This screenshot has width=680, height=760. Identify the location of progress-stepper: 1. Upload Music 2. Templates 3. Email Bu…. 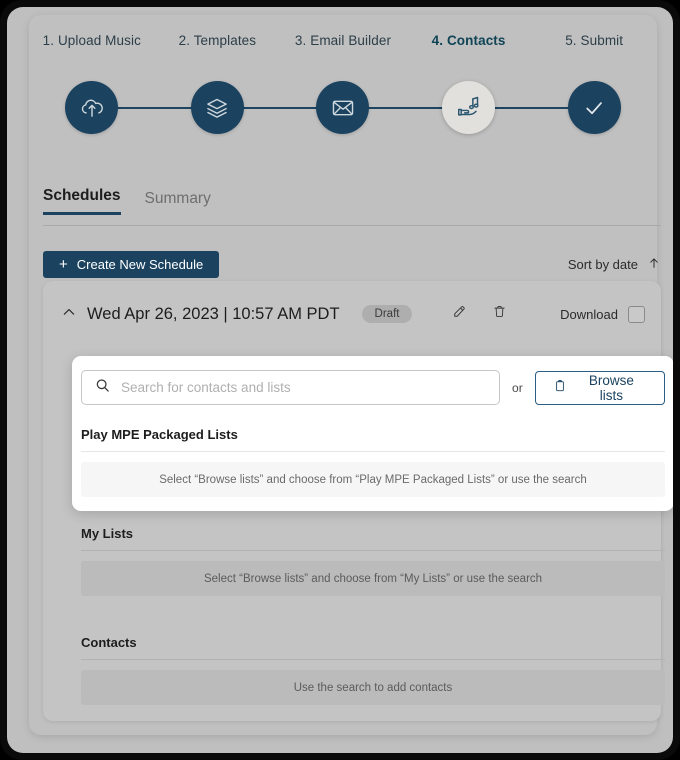
(343, 90).